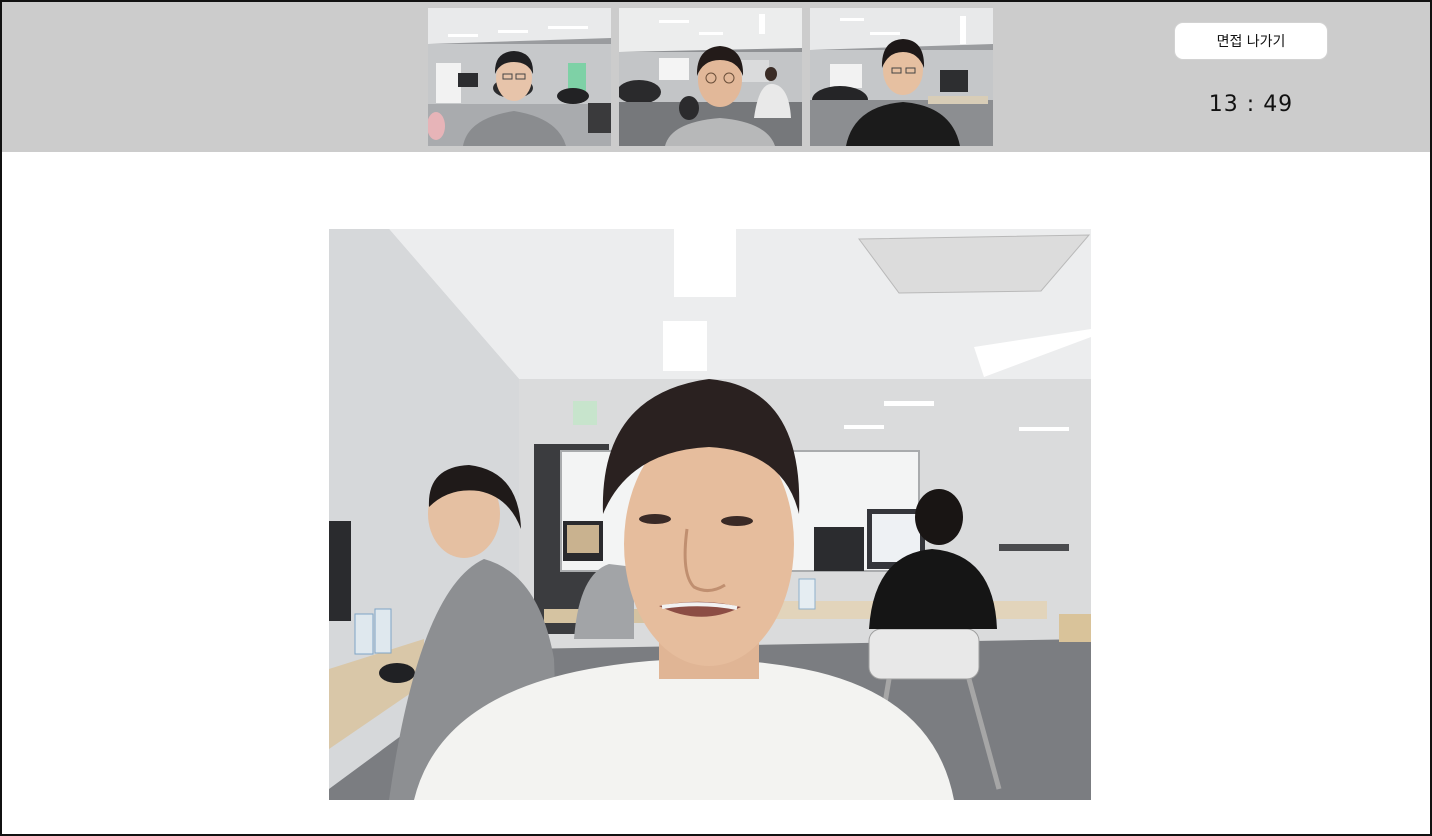 The image size is (1432, 836). I want to click on leave-interview-button: 면접 나가기, so click(1251, 41).